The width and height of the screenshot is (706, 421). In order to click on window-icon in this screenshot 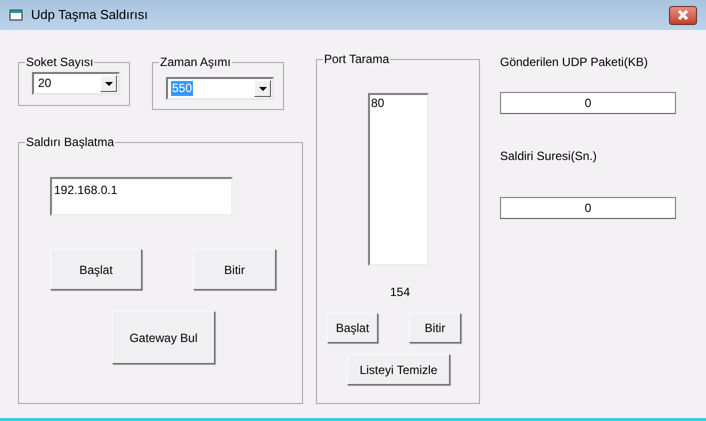, I will do `click(16, 15)`.